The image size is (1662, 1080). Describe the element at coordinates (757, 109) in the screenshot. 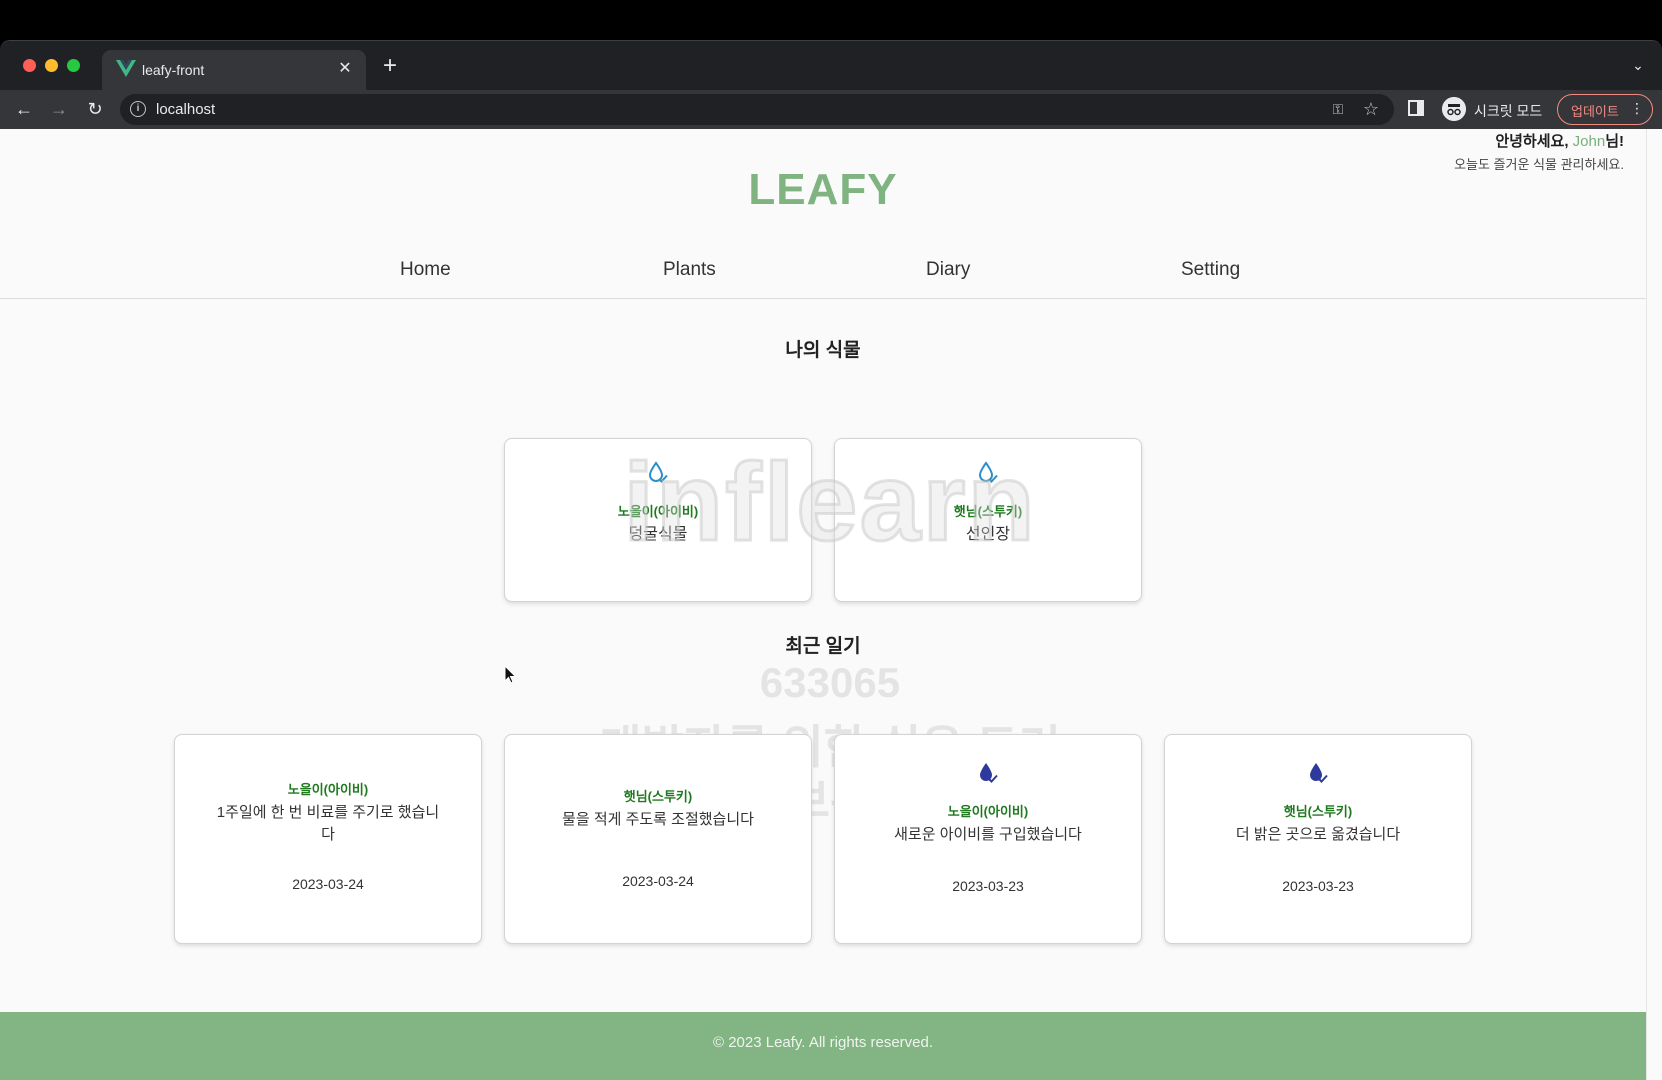

I see `address-bar: i localhost ⚿ ☆` at that location.